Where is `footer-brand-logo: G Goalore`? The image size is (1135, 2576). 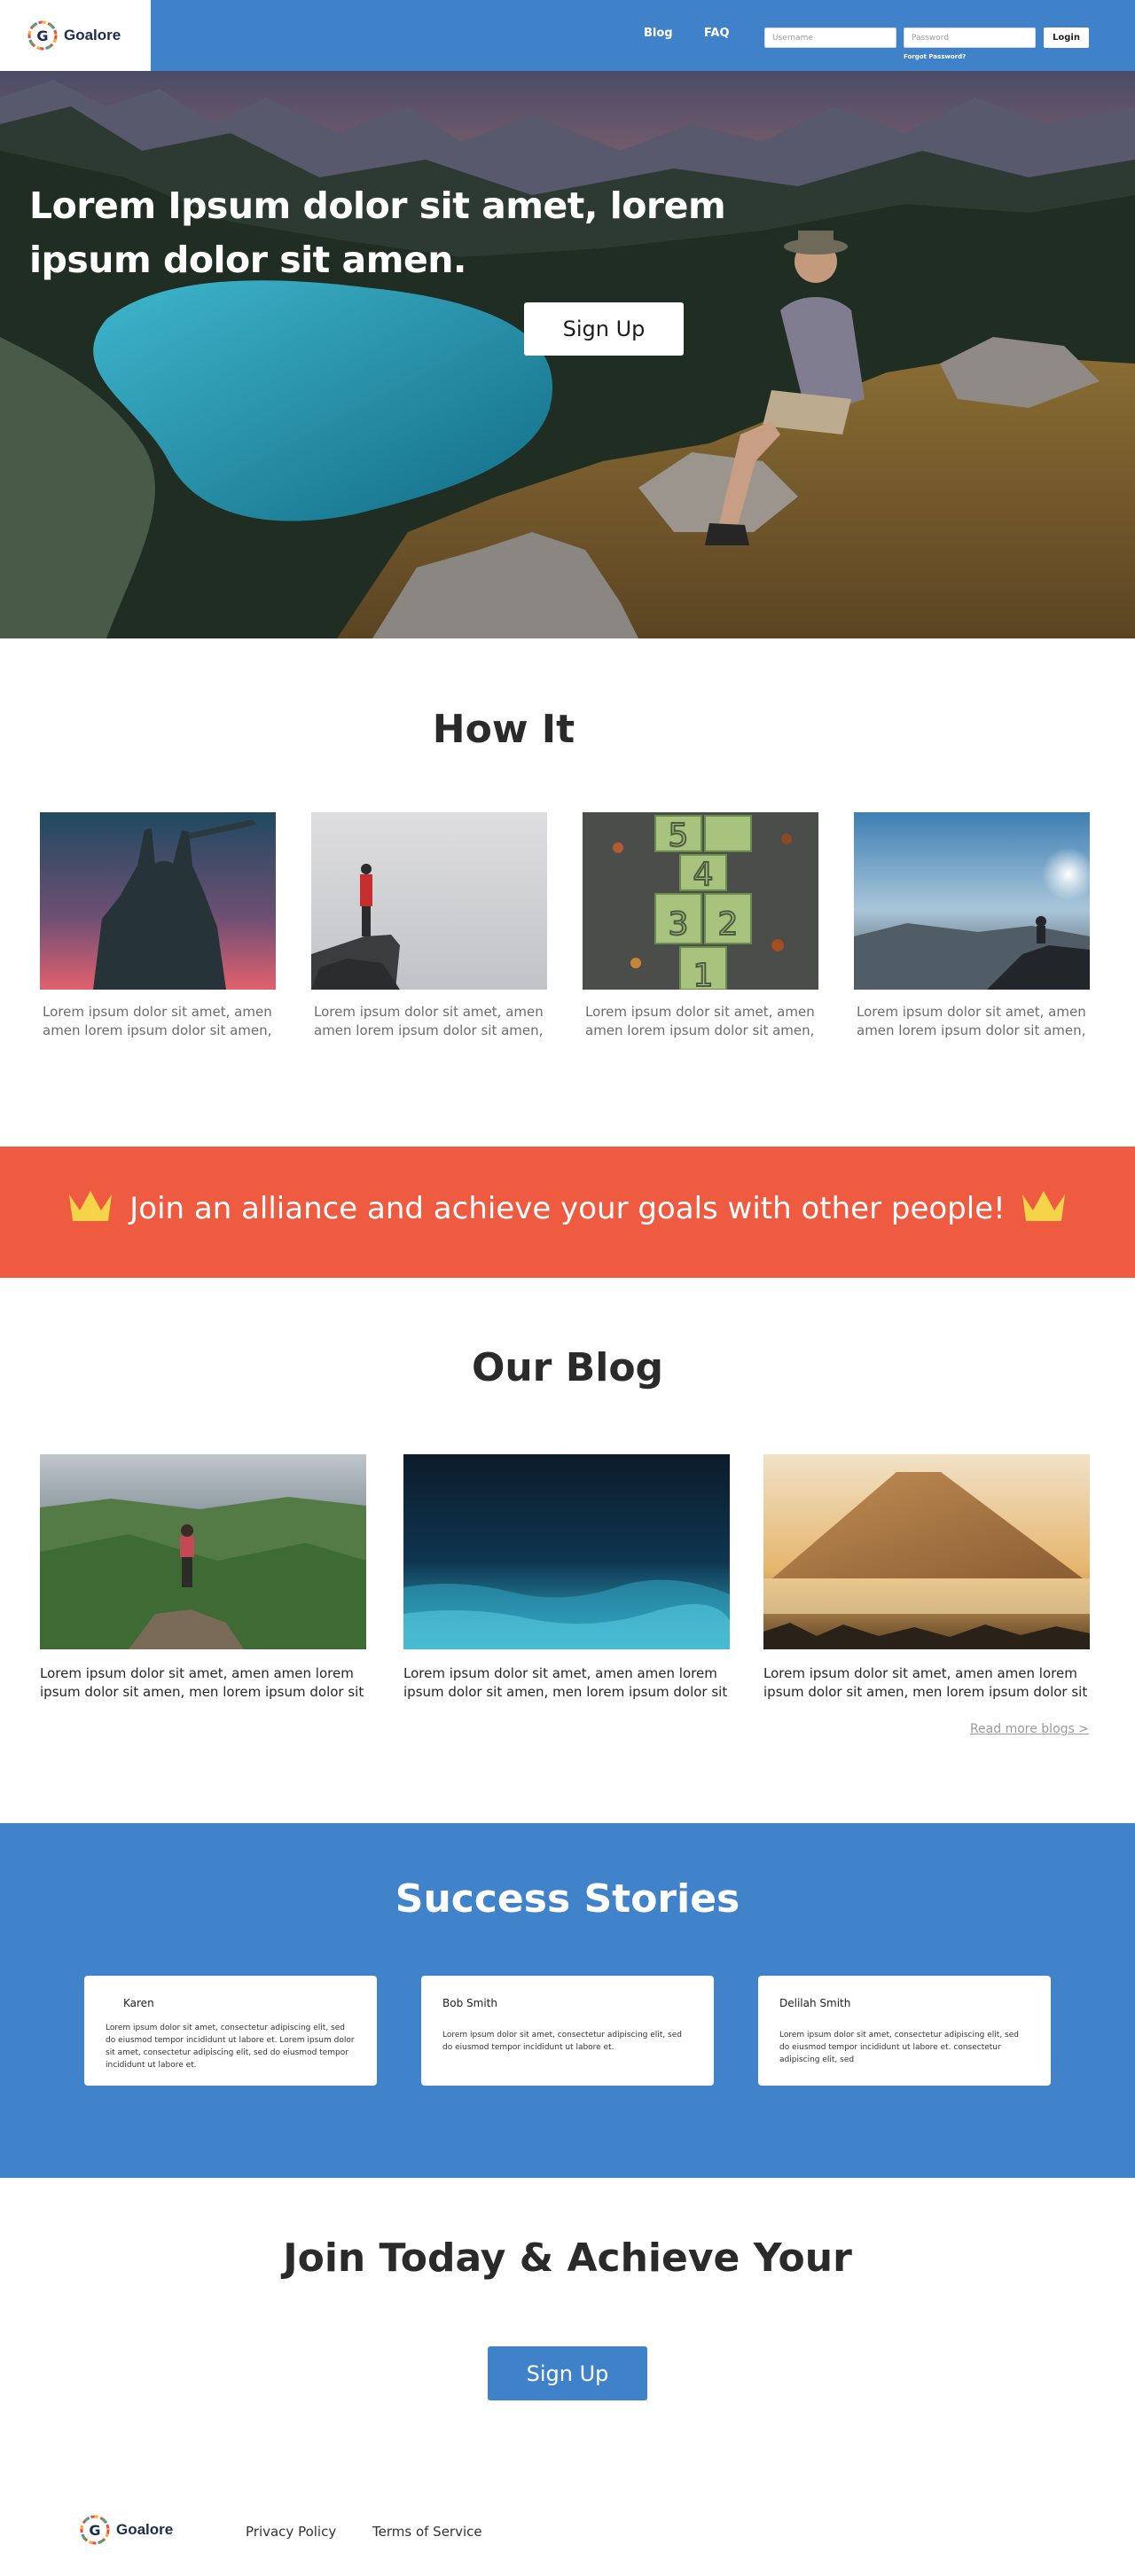 footer-brand-logo: G Goalore is located at coordinates (126, 2530).